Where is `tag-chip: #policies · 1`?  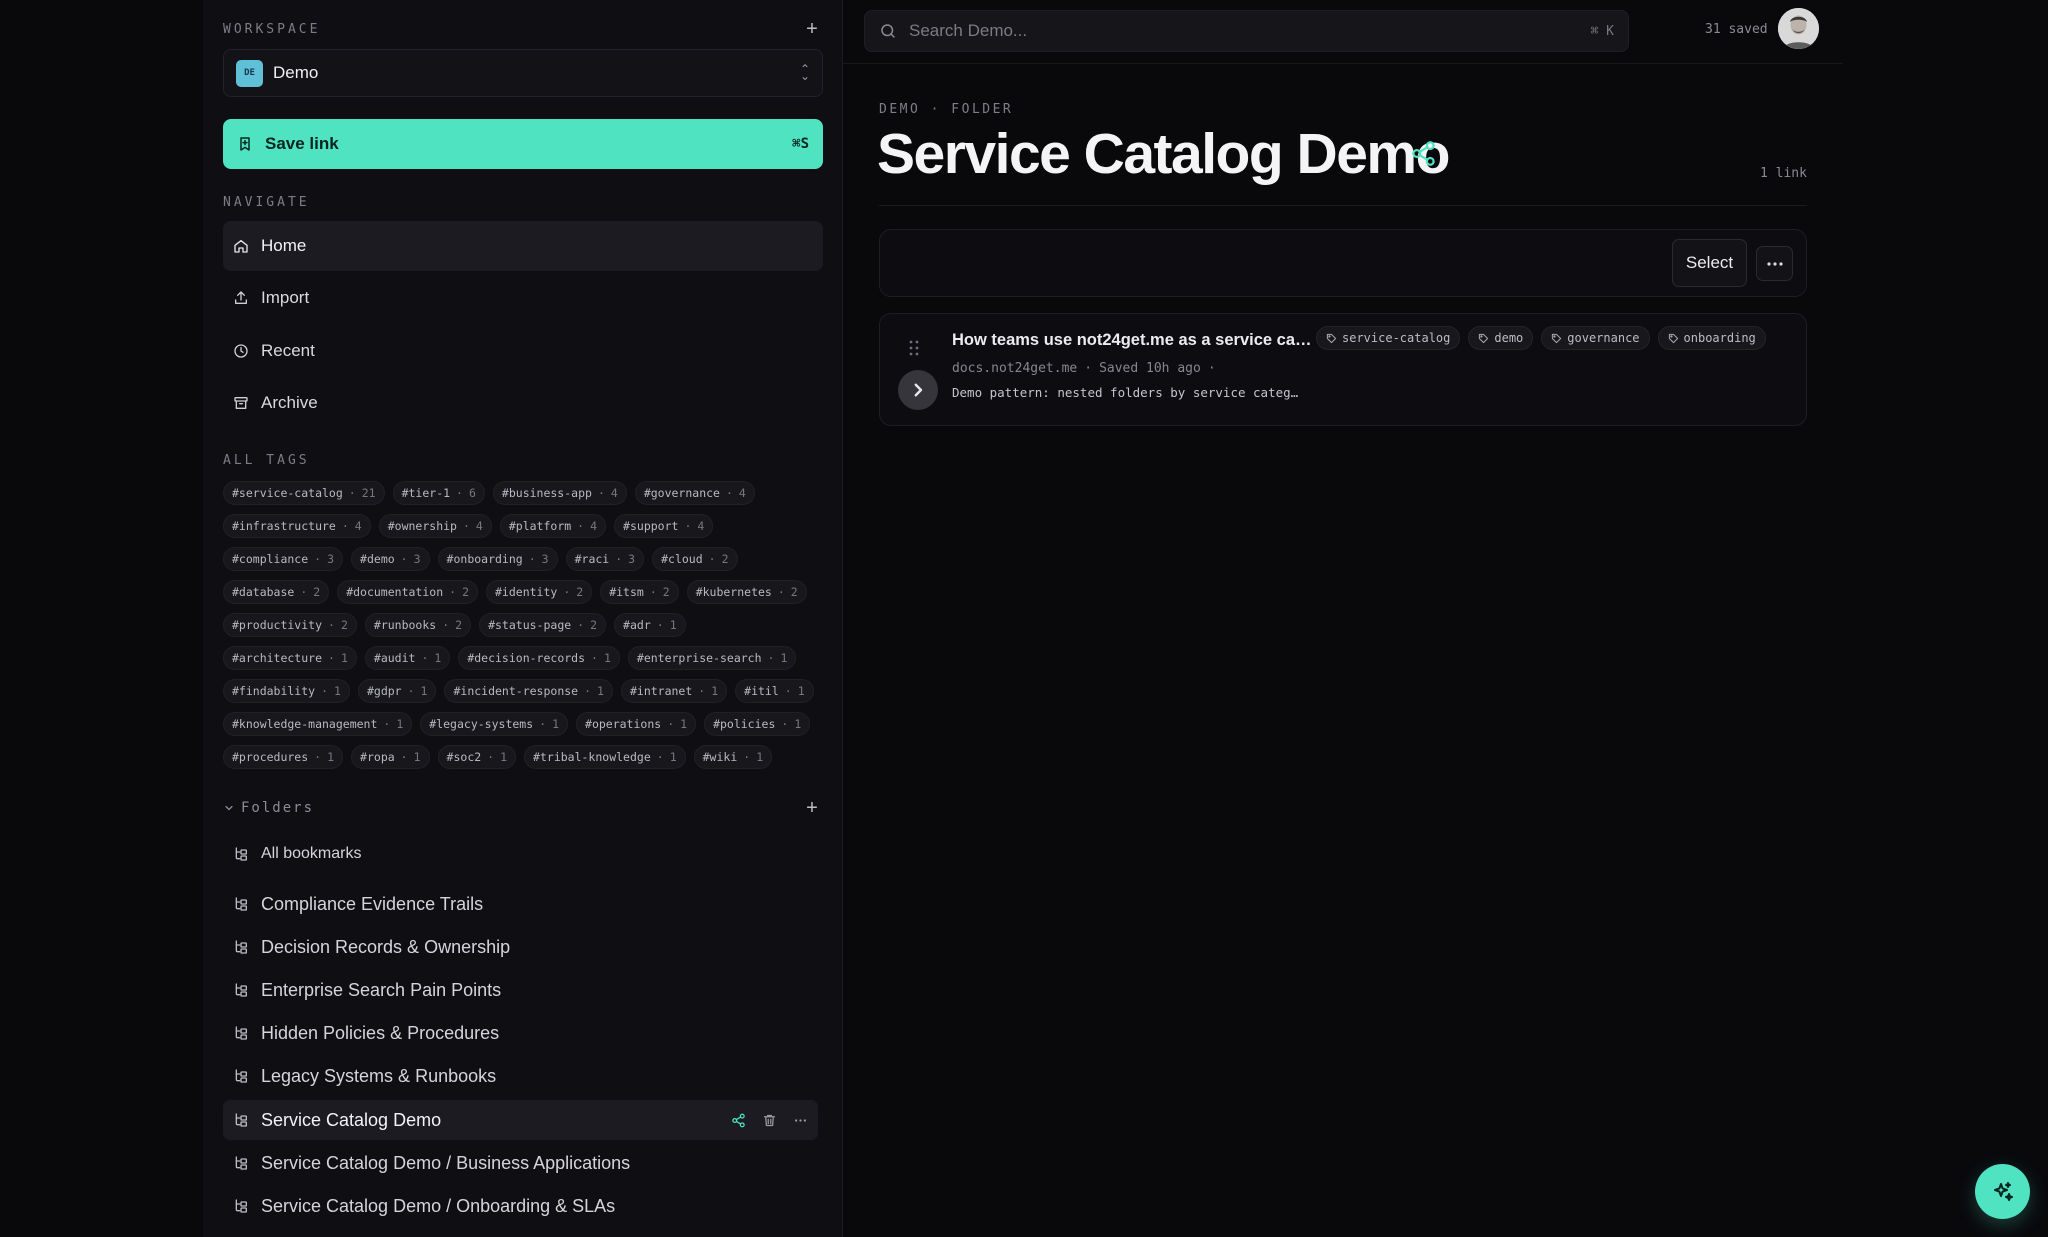
tag-chip: #policies · 1 is located at coordinates (757, 724).